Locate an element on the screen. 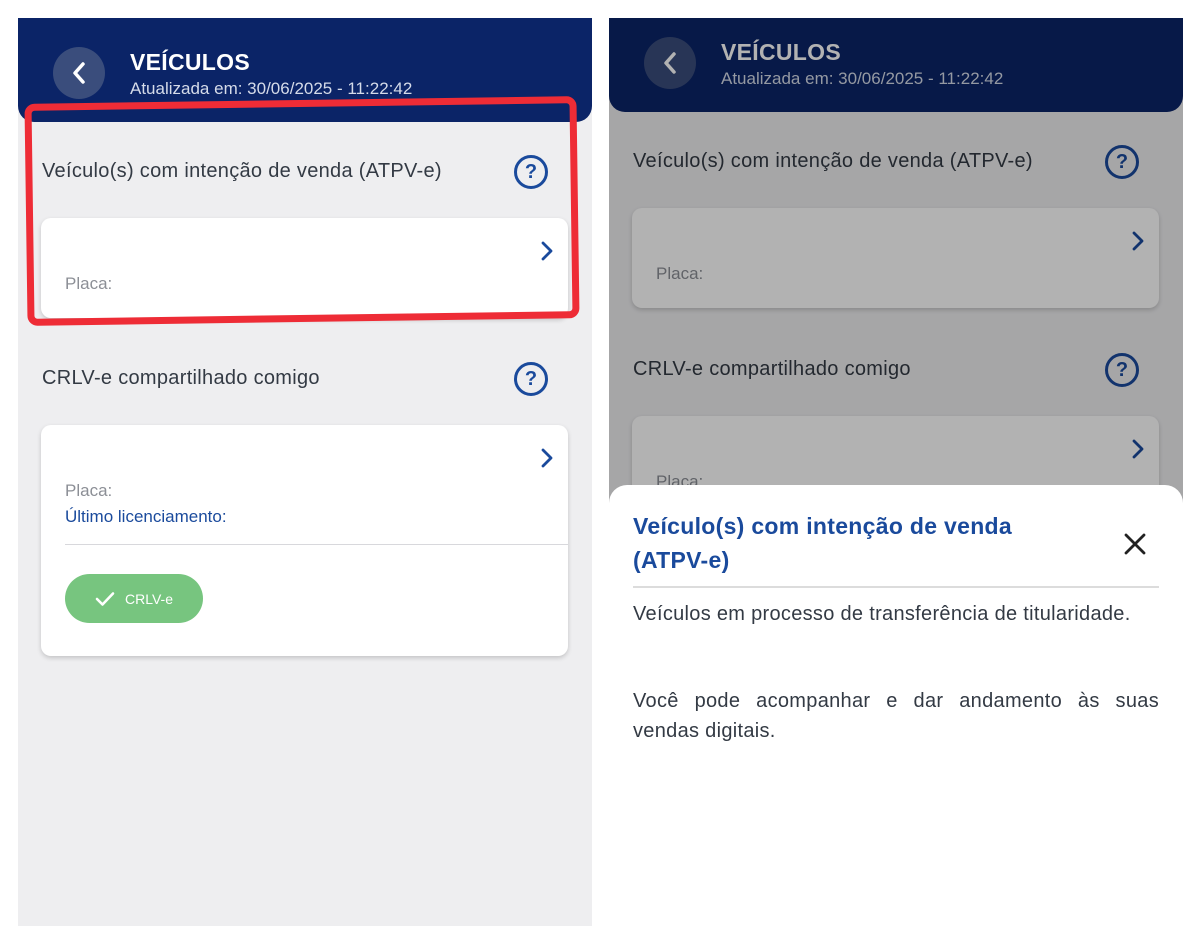 This screenshot has width=1200, height=927. red-highlight-annotation is located at coordinates (302, 211).